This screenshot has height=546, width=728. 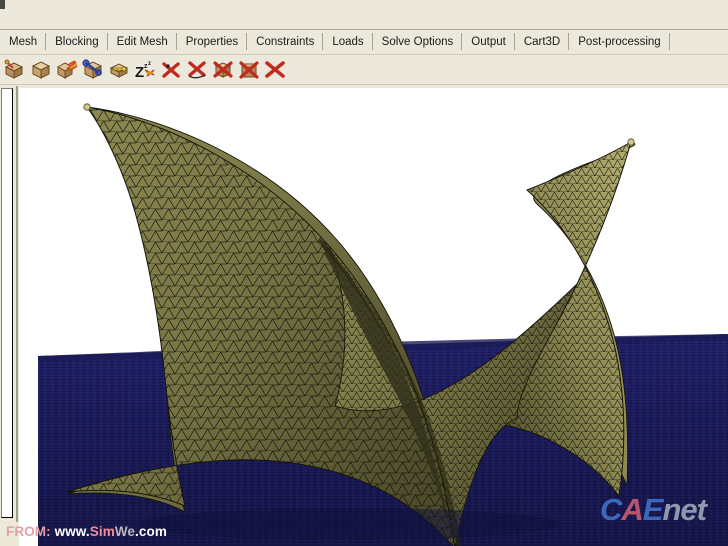 I want to click on left-side-rail-panel, so click(x=7, y=303).